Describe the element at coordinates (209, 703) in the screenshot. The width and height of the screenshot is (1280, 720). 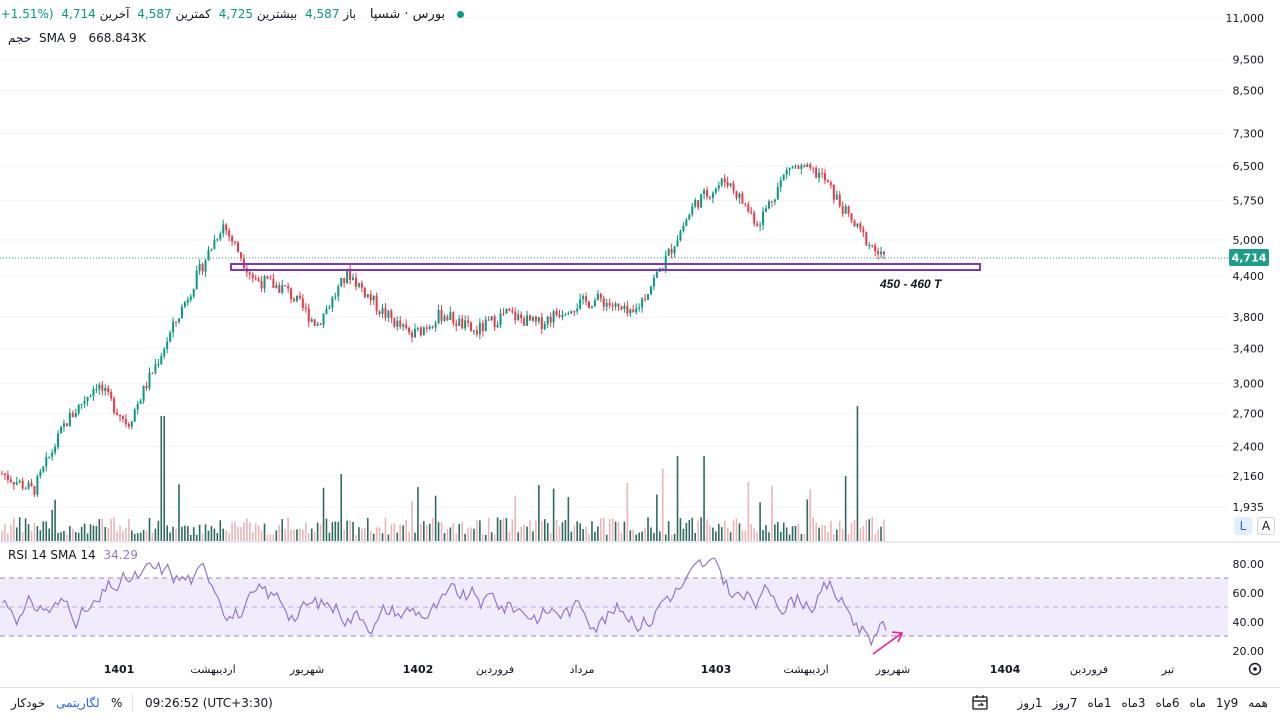
I see `clock-timezone: 09:26:52 (UTC+3:30)` at that location.